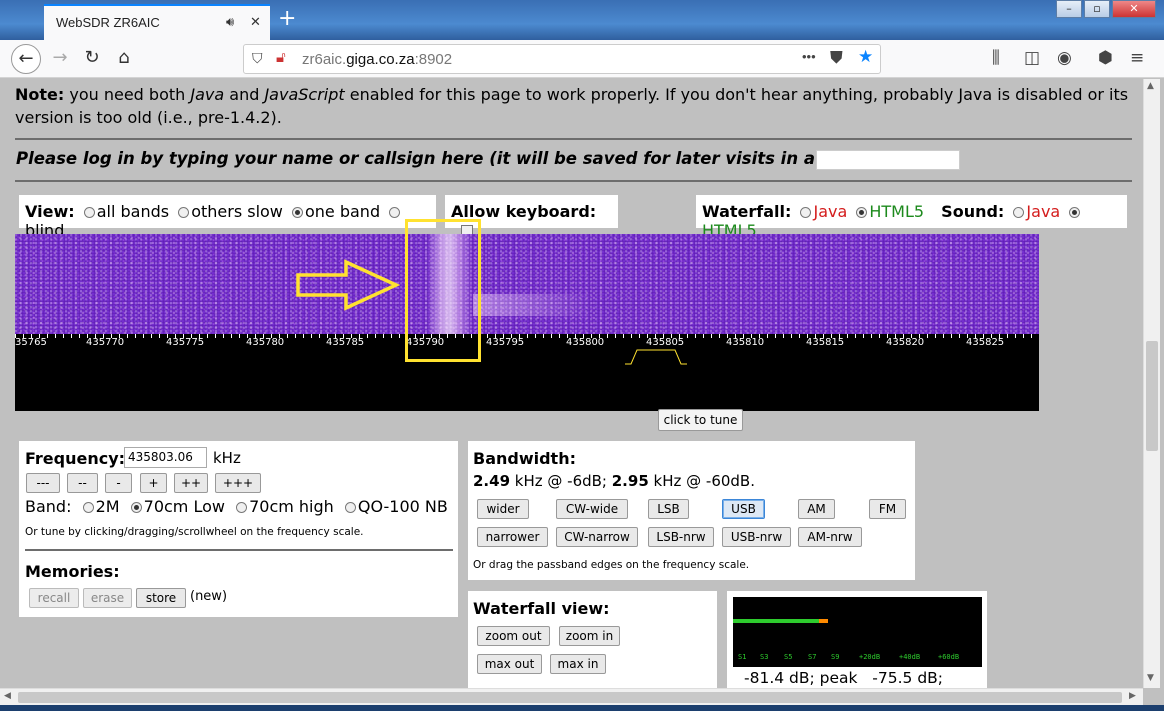 The width and height of the screenshot is (1164, 711). What do you see at coordinates (165, 457) in the screenshot?
I see `frequency-input: 435803.06` at bounding box center [165, 457].